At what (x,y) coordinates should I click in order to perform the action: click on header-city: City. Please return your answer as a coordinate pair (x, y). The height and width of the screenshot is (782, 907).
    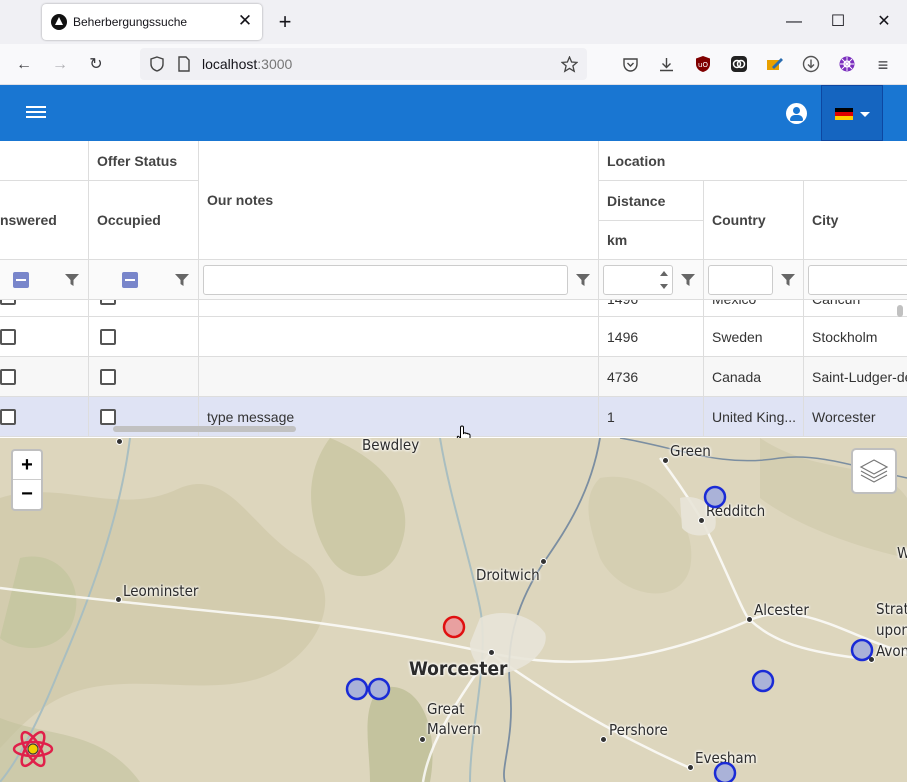
    Looking at the image, I should click on (855, 220).